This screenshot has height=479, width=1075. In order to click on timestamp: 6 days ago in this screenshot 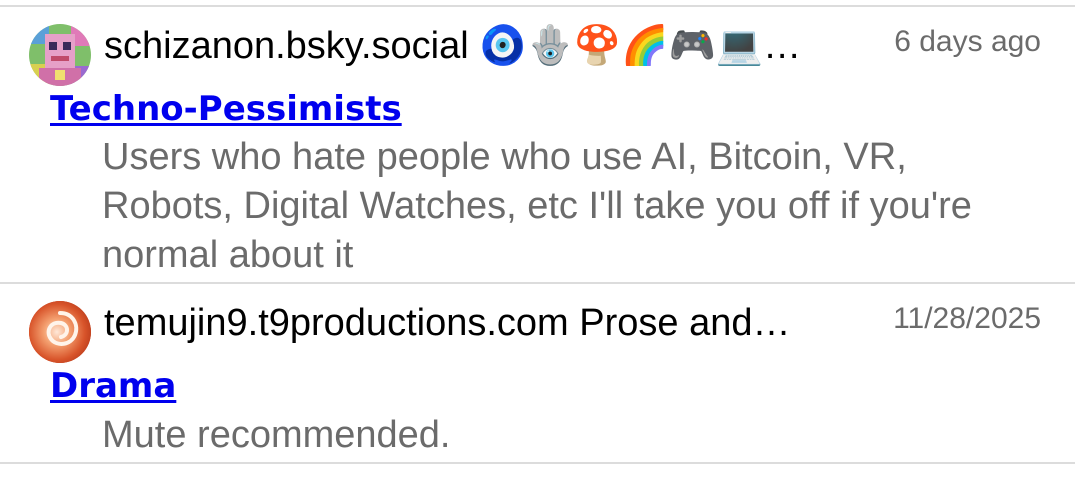, I will do `click(967, 41)`.